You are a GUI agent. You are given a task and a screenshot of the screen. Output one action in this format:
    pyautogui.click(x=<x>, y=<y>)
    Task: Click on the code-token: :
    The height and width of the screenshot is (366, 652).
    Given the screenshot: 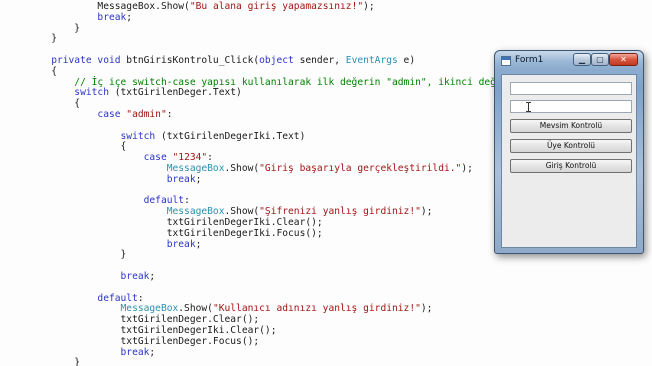 What is the action you would take?
    pyautogui.click(x=169, y=114)
    